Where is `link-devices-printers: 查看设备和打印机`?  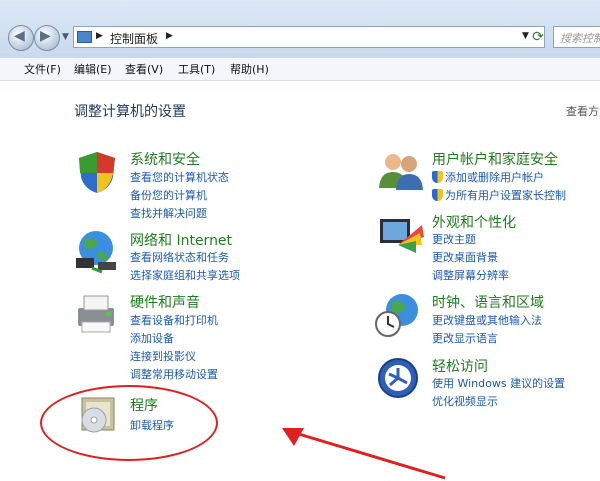 link-devices-printers: 查看设备和打印机 is located at coordinates (174, 320).